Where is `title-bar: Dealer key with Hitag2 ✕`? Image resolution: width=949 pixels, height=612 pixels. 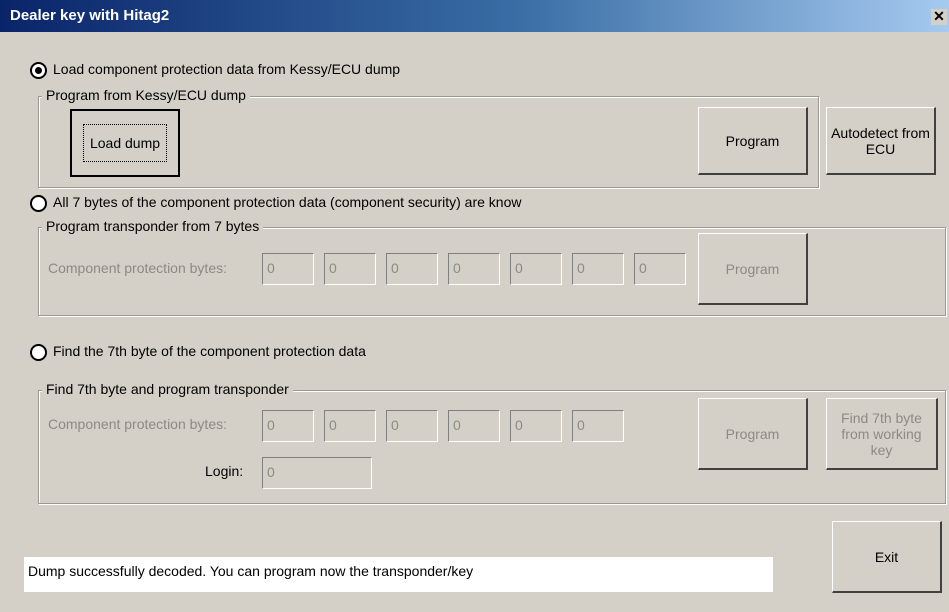 title-bar: Dealer key with Hitag2 ✕ is located at coordinates (474, 16).